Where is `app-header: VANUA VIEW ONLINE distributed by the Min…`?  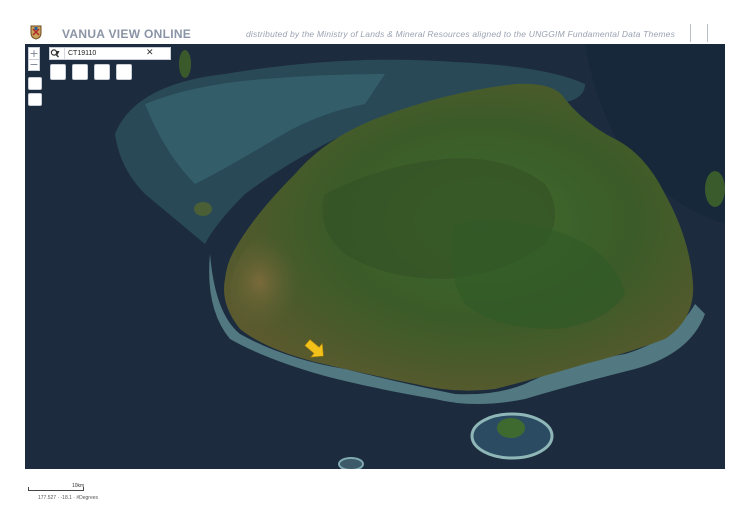
app-header: VANUA VIEW ONLINE distributed by the Min… is located at coordinates (375, 22).